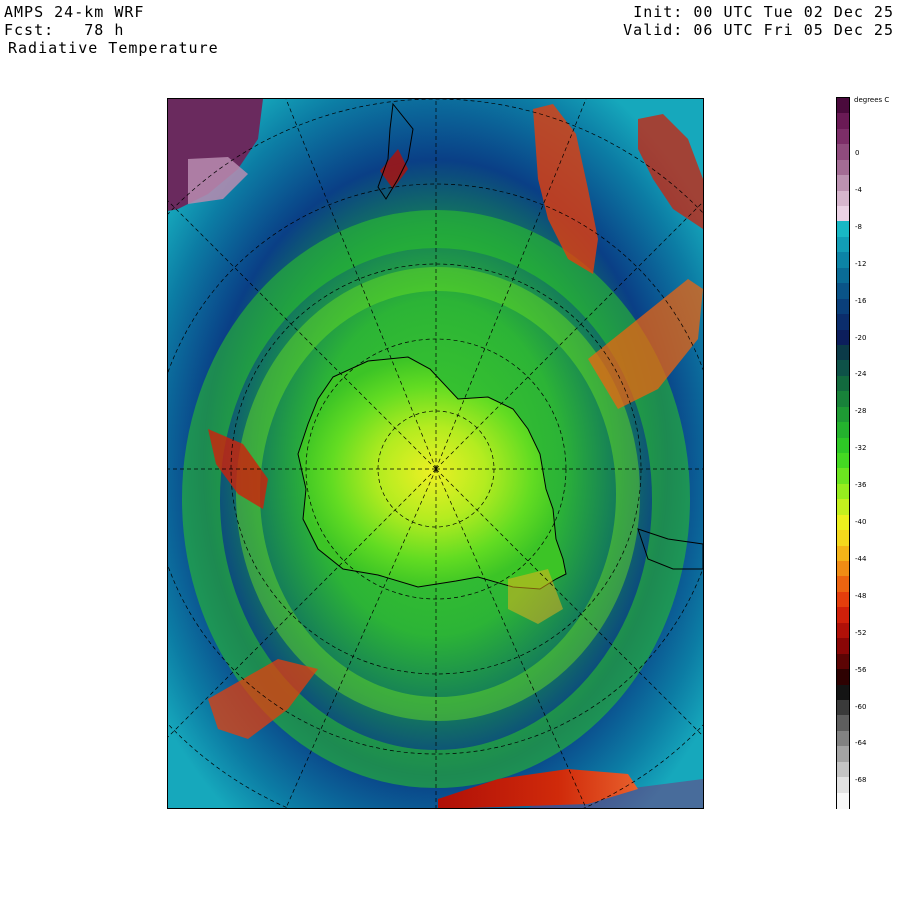 The image size is (900, 900). What do you see at coordinates (861, 595) in the screenshot?
I see `colorbar-tick-label: -48` at bounding box center [861, 595].